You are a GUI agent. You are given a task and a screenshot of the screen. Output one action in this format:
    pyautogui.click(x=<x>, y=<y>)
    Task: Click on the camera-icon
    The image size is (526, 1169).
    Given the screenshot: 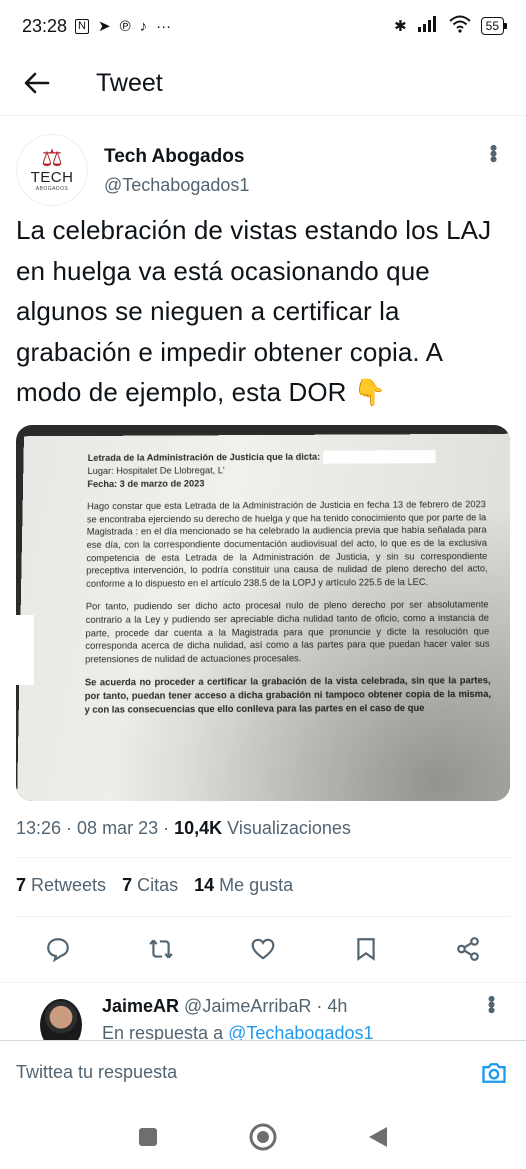 What is the action you would take?
    pyautogui.click(x=494, y=1072)
    